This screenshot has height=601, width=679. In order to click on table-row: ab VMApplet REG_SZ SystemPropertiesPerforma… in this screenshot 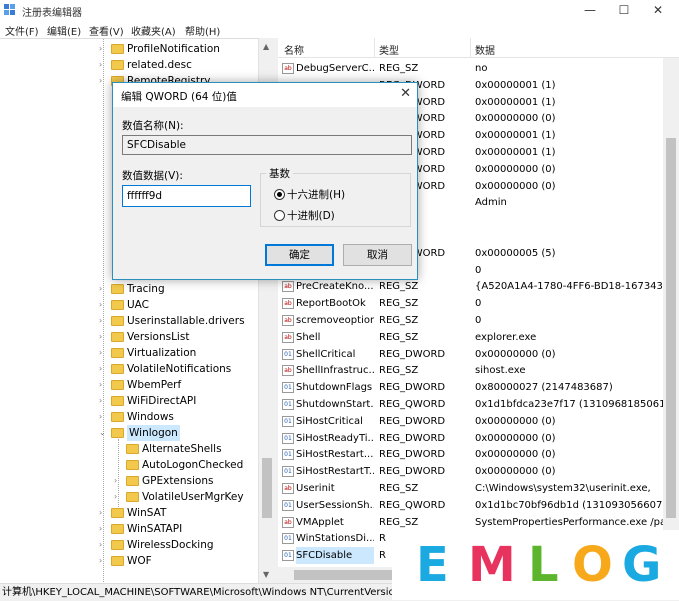, I will do `click(478, 522)`.